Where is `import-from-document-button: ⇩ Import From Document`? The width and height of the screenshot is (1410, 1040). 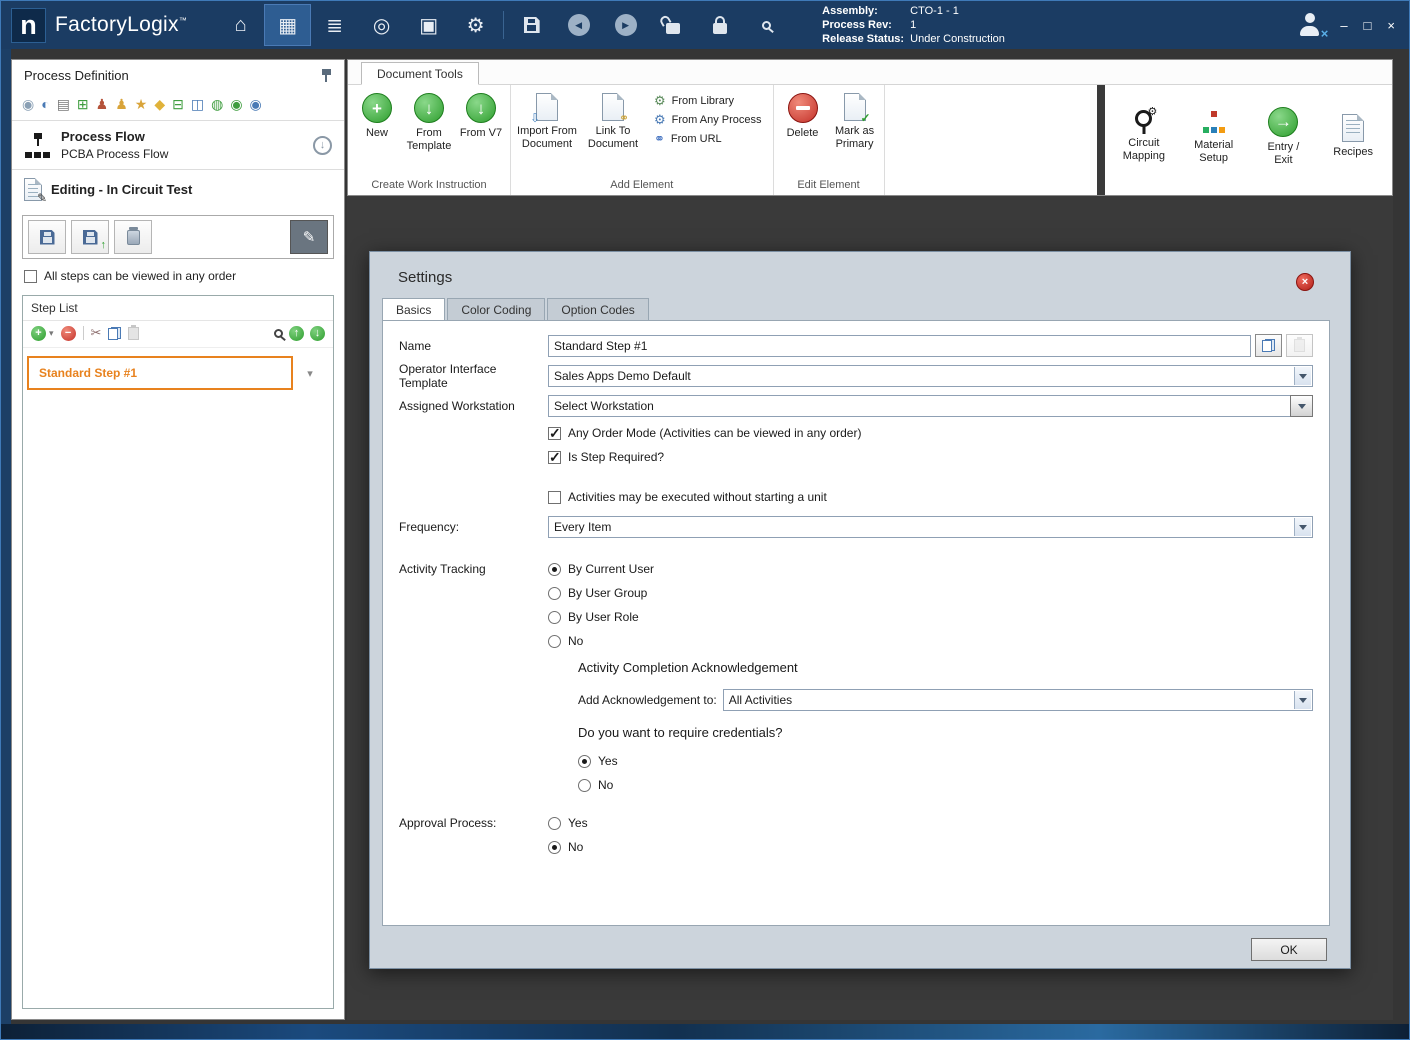 import-from-document-button: ⇩ Import From Document is located at coordinates (547, 120).